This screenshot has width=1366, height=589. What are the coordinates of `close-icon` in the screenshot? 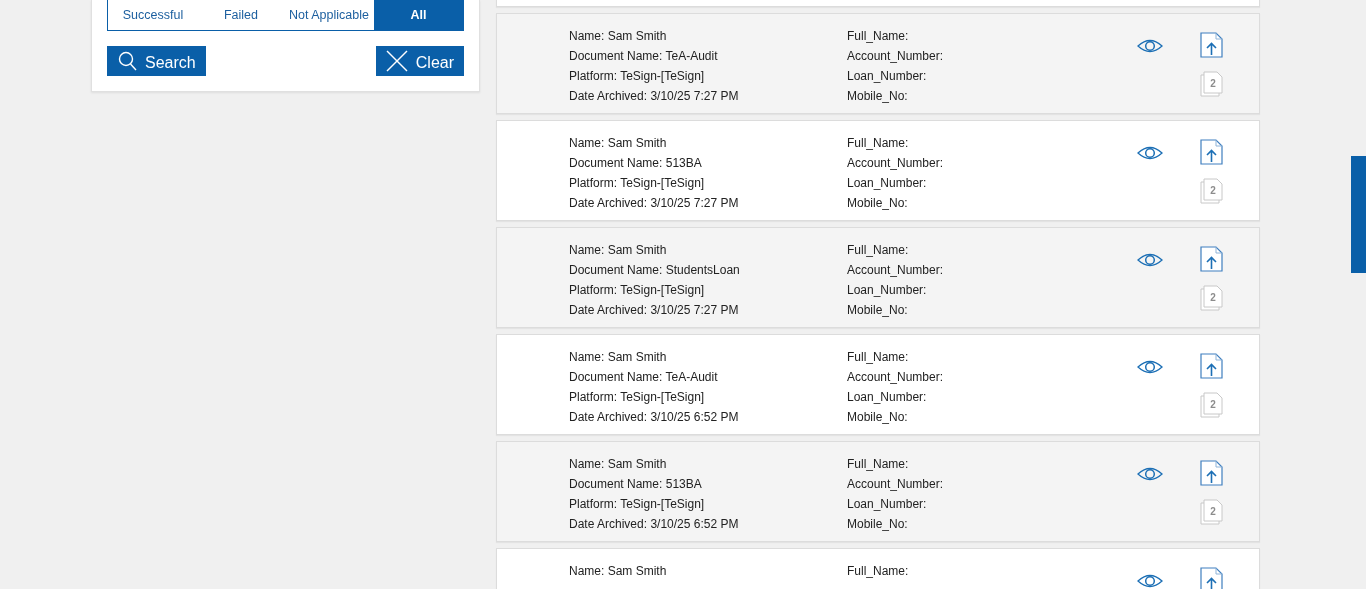 It's located at (396, 61).